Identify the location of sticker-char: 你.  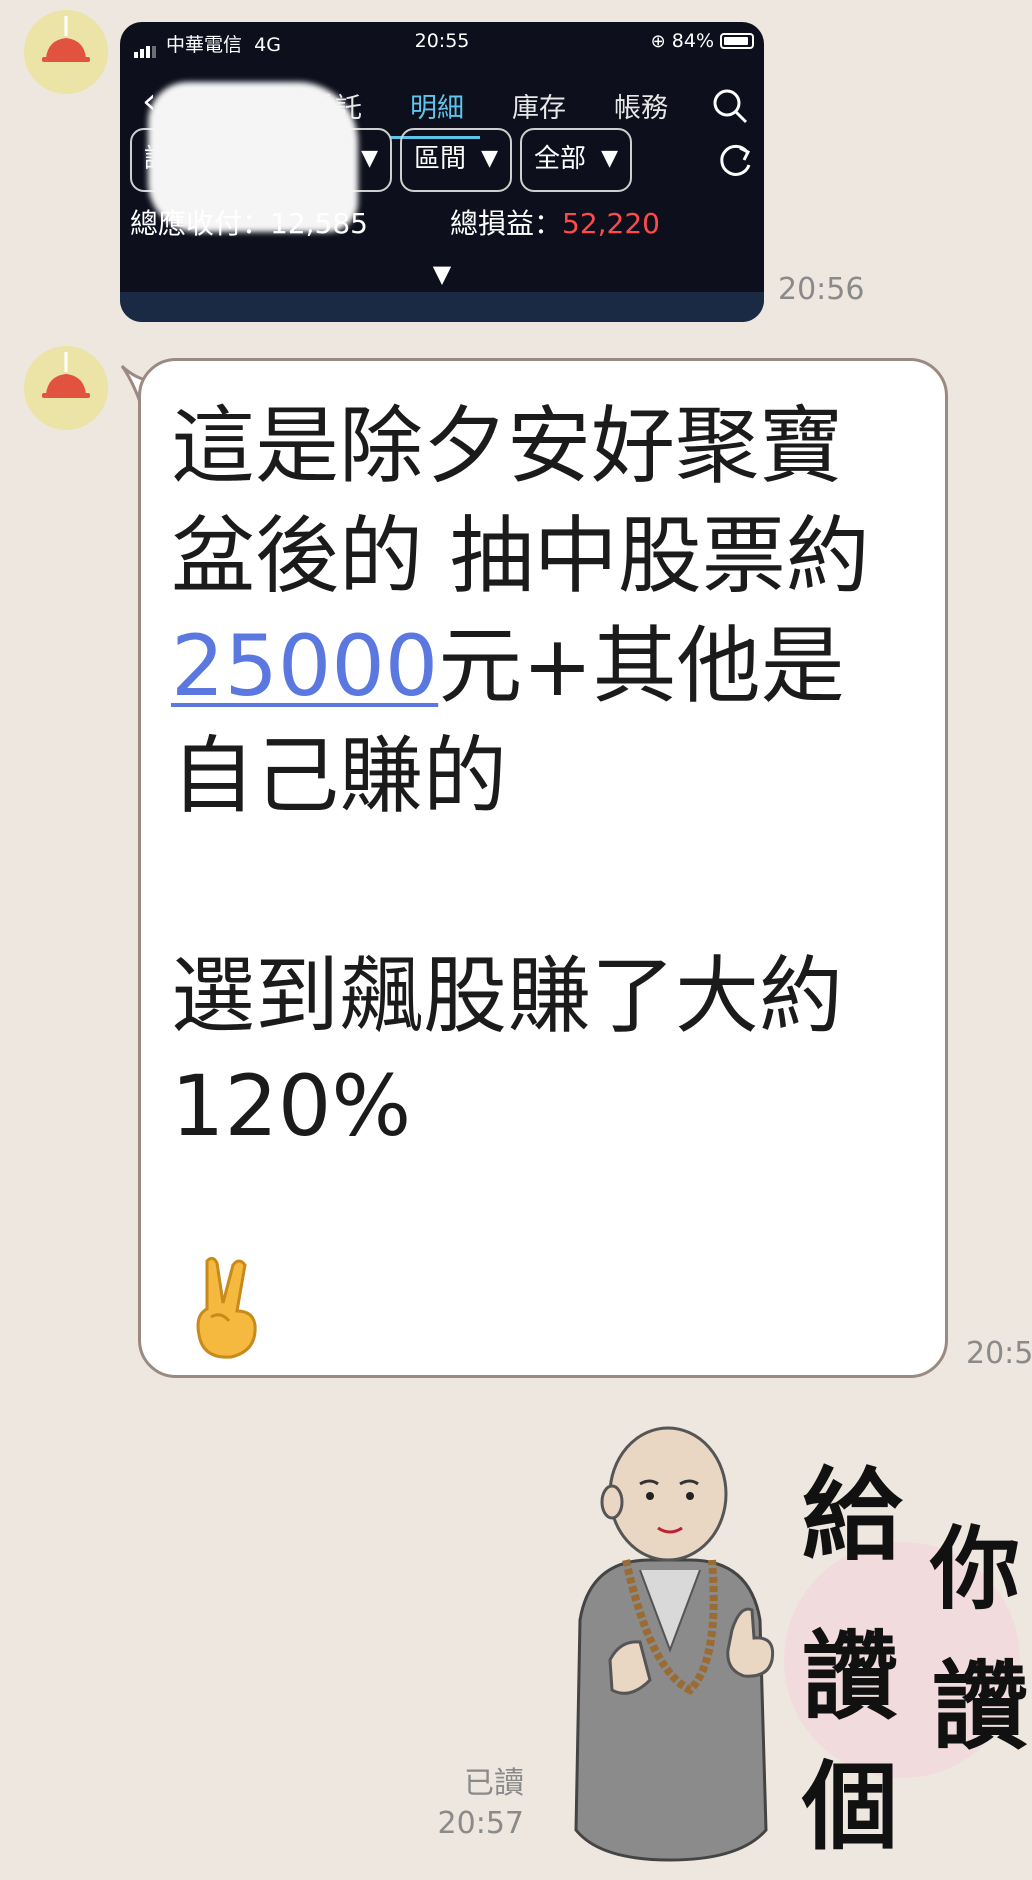
(974, 1569).